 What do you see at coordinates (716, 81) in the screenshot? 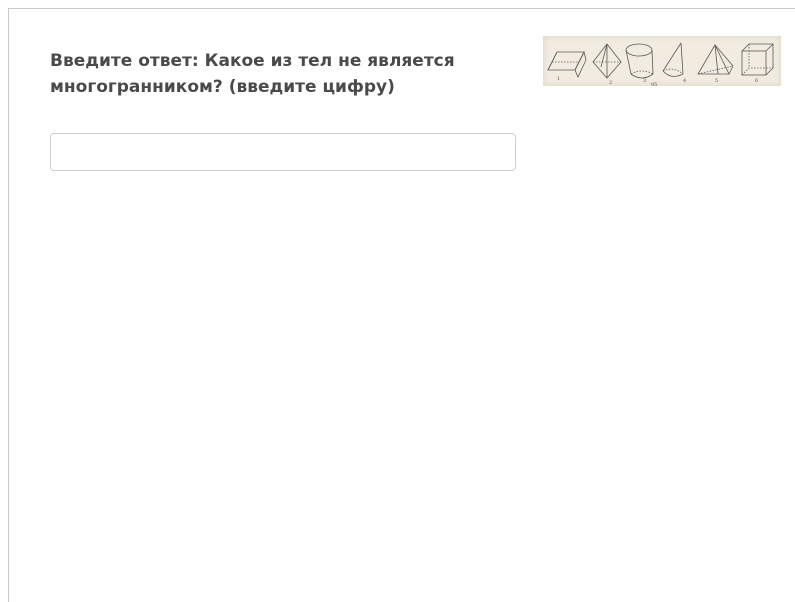
I see `shape-number-5: 5` at bounding box center [716, 81].